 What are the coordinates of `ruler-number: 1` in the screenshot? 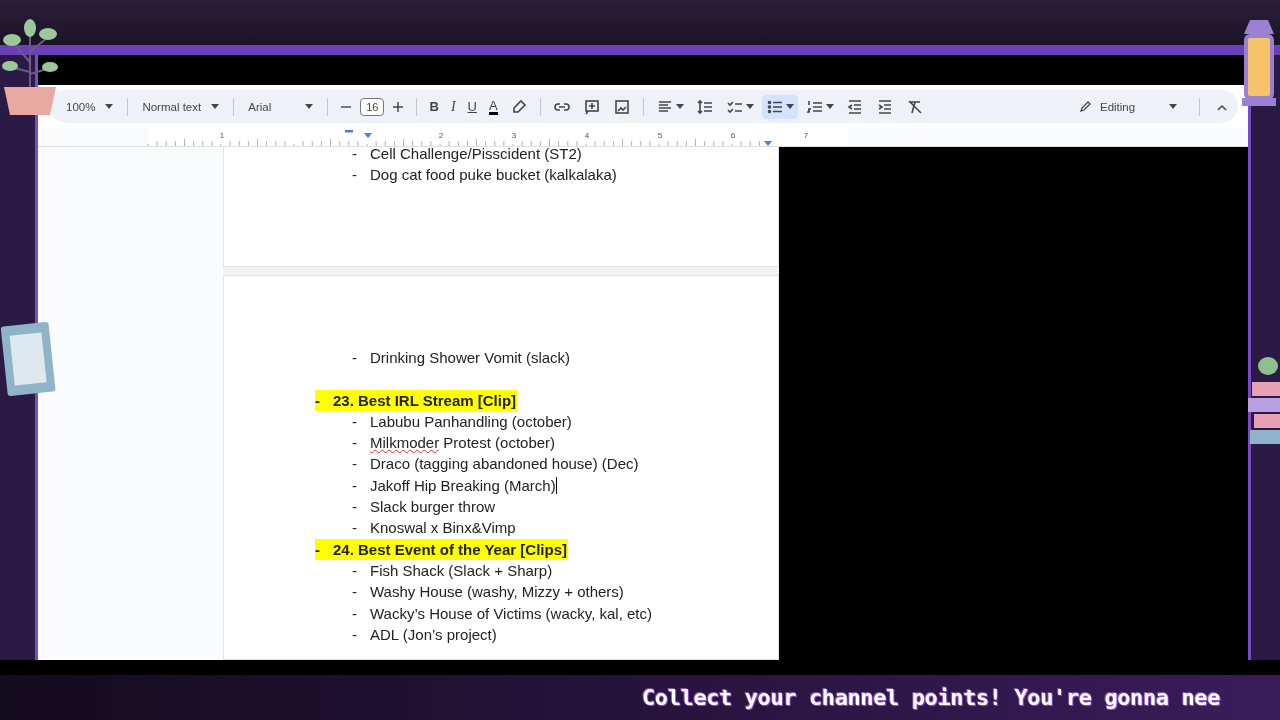 It's located at (222, 135).